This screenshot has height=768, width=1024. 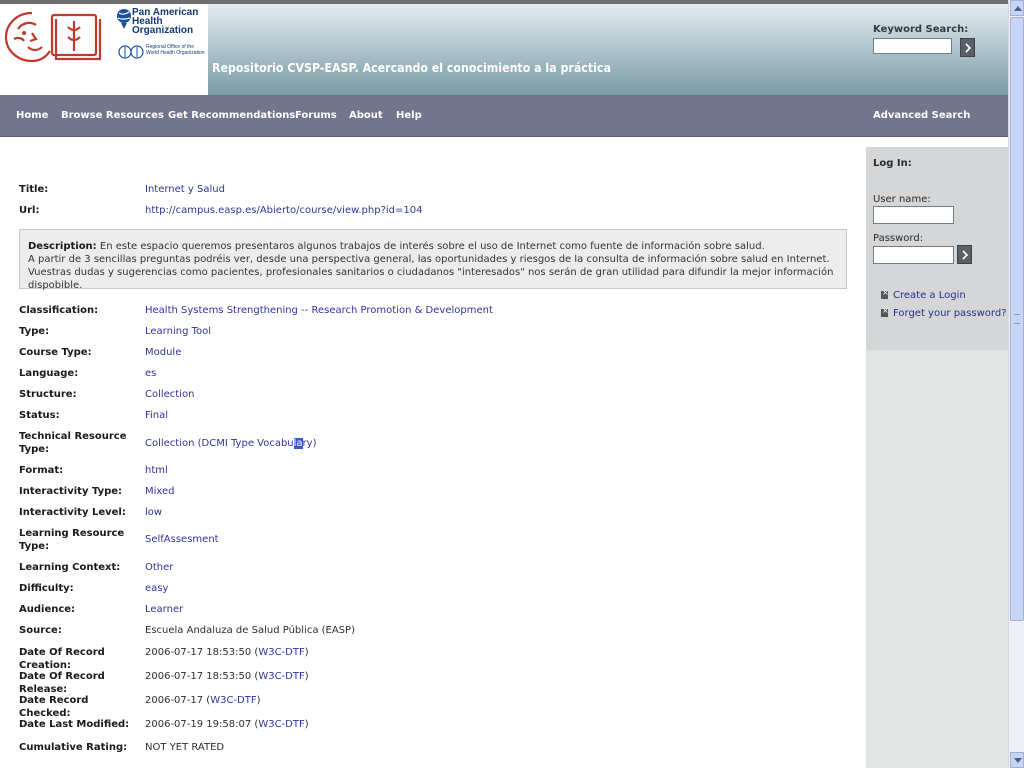 What do you see at coordinates (62, 246) in the screenshot?
I see `description-label: Description:` at bounding box center [62, 246].